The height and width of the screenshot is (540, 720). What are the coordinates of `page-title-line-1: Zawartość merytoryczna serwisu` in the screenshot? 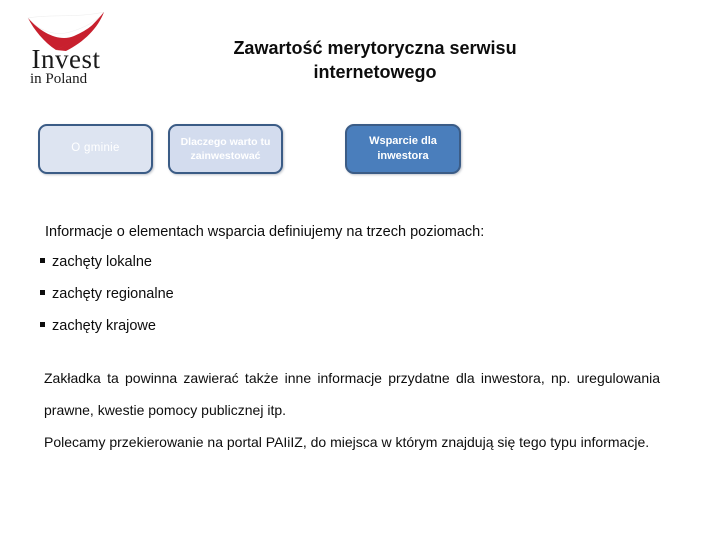 It's located at (375, 48).